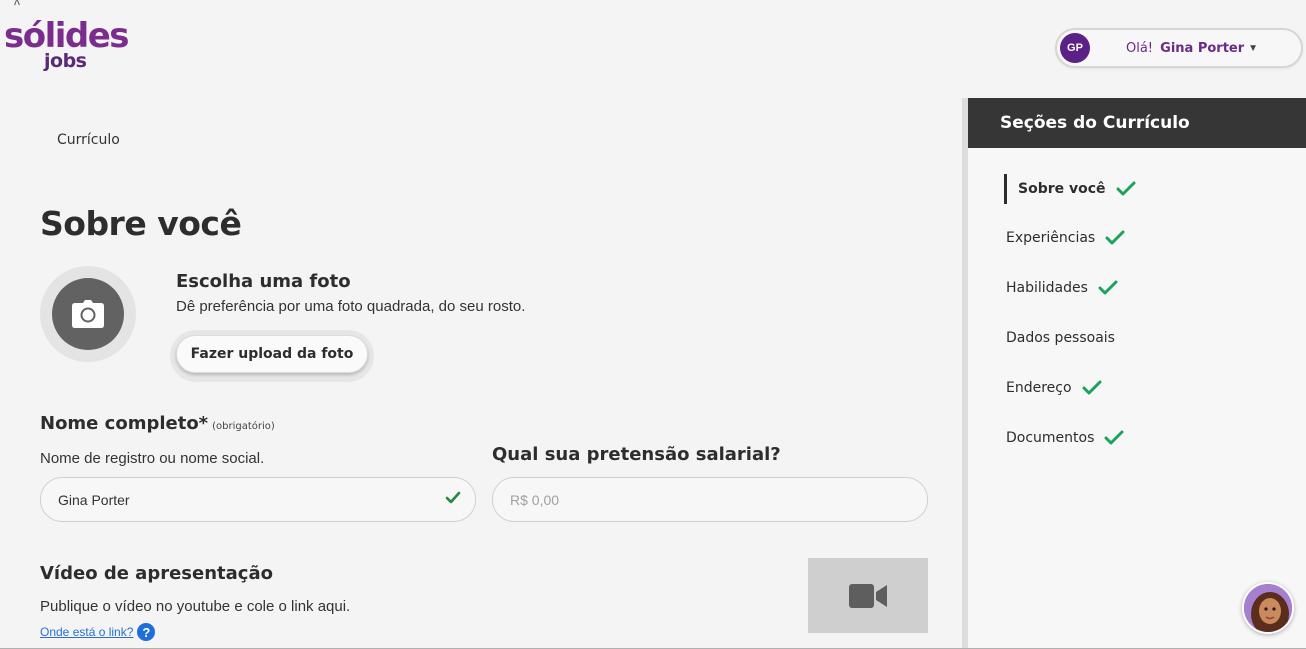 Image resolution: width=1306 pixels, height=649 pixels. What do you see at coordinates (1075, 48) in the screenshot?
I see `user-avatar: GP` at bounding box center [1075, 48].